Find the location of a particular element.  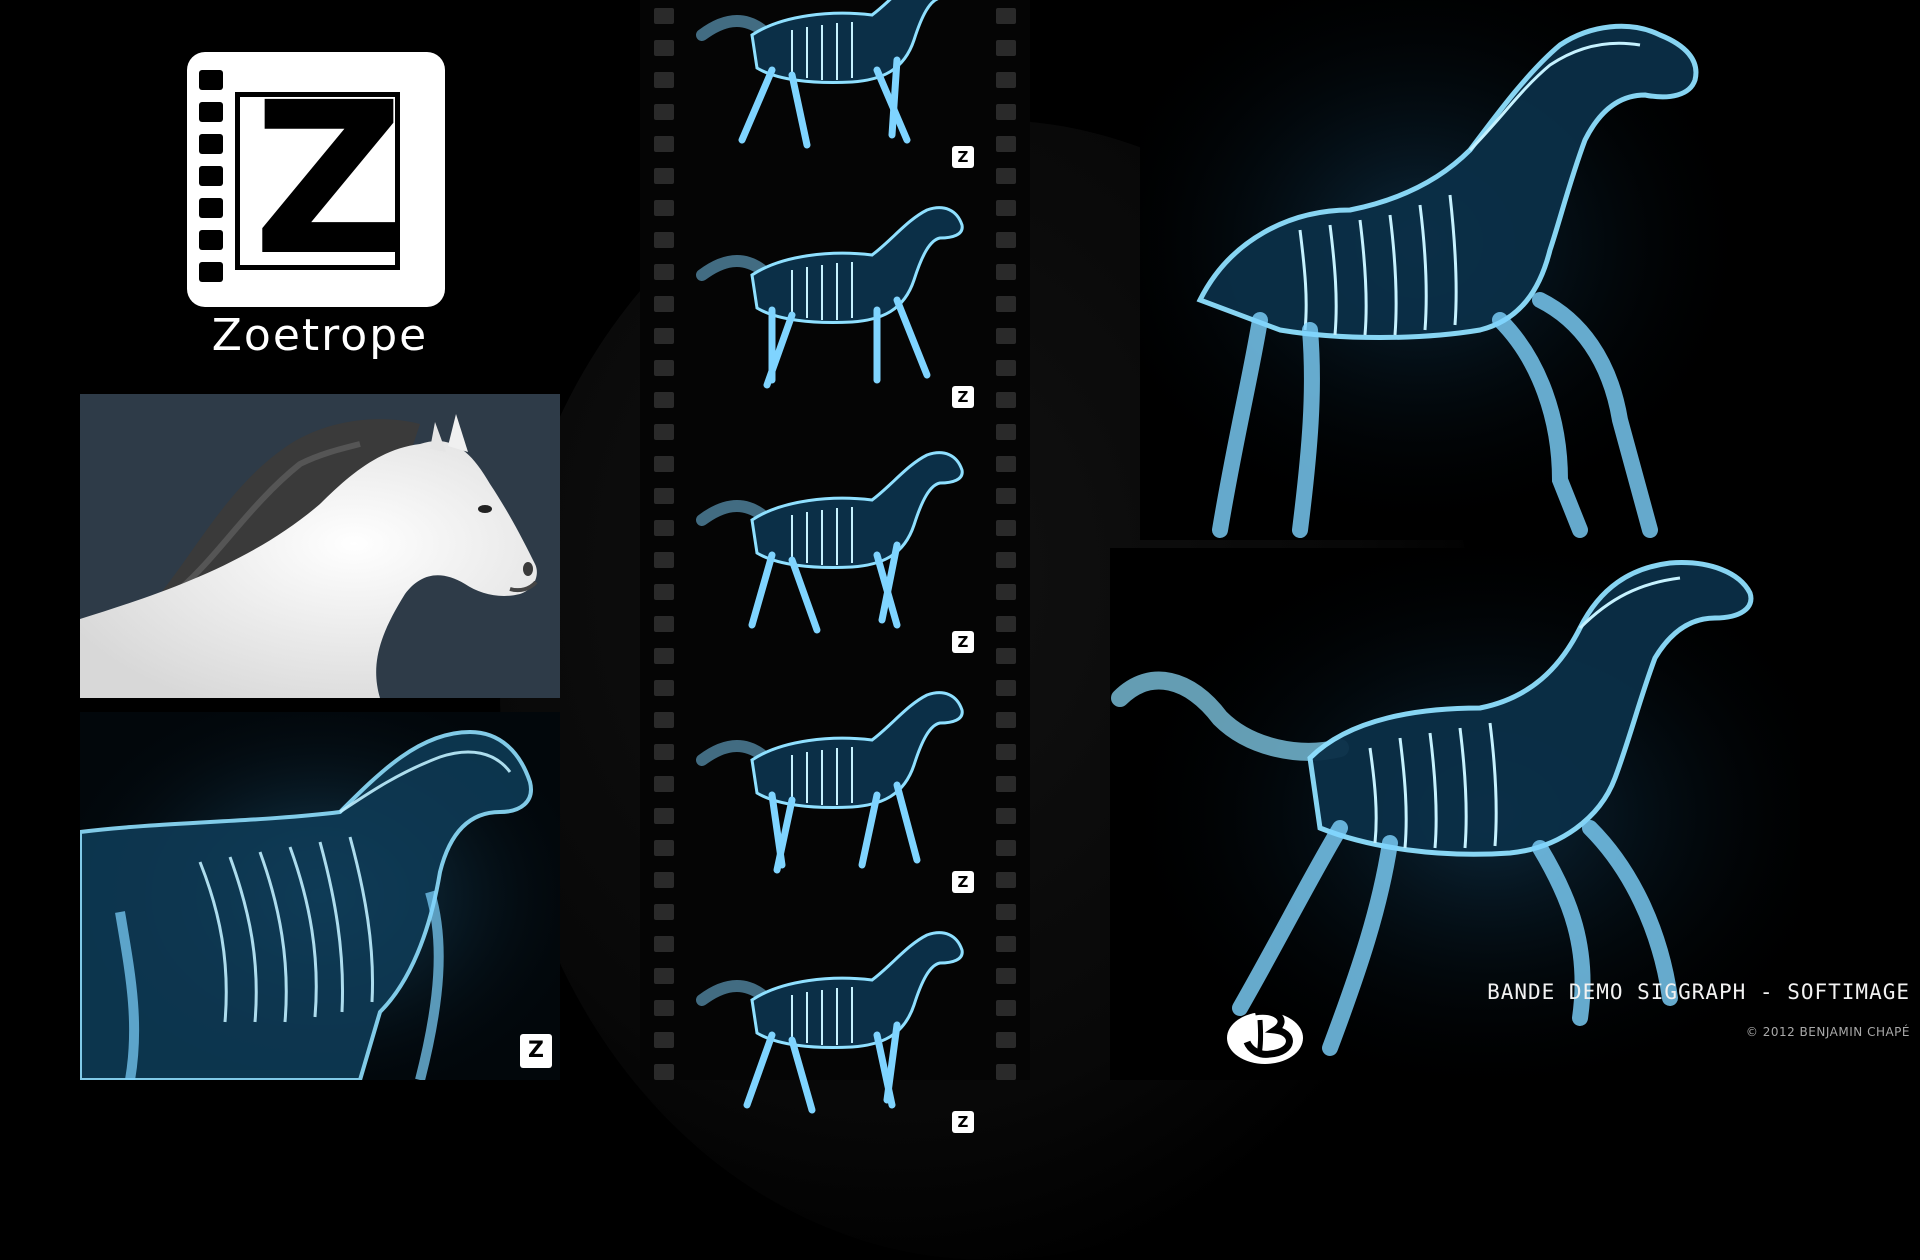

white-horse-image is located at coordinates (320, 546).